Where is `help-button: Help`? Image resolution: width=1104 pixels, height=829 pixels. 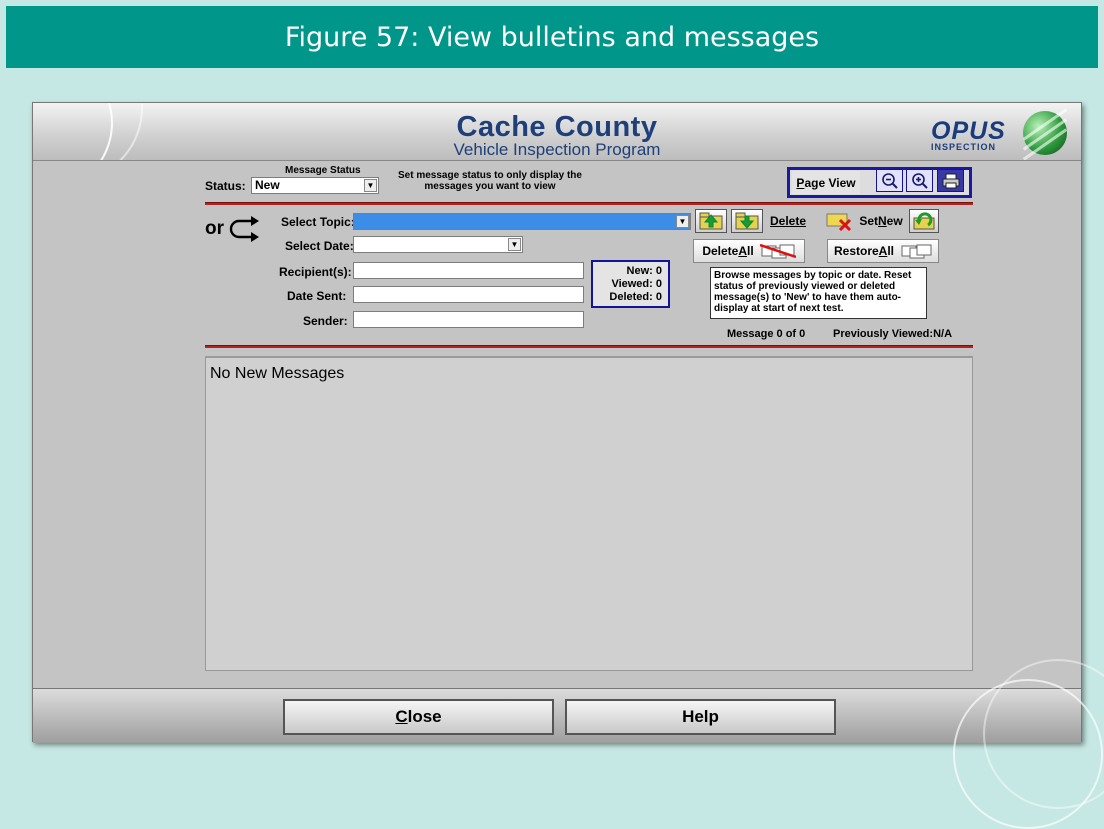 help-button: Help is located at coordinates (700, 717).